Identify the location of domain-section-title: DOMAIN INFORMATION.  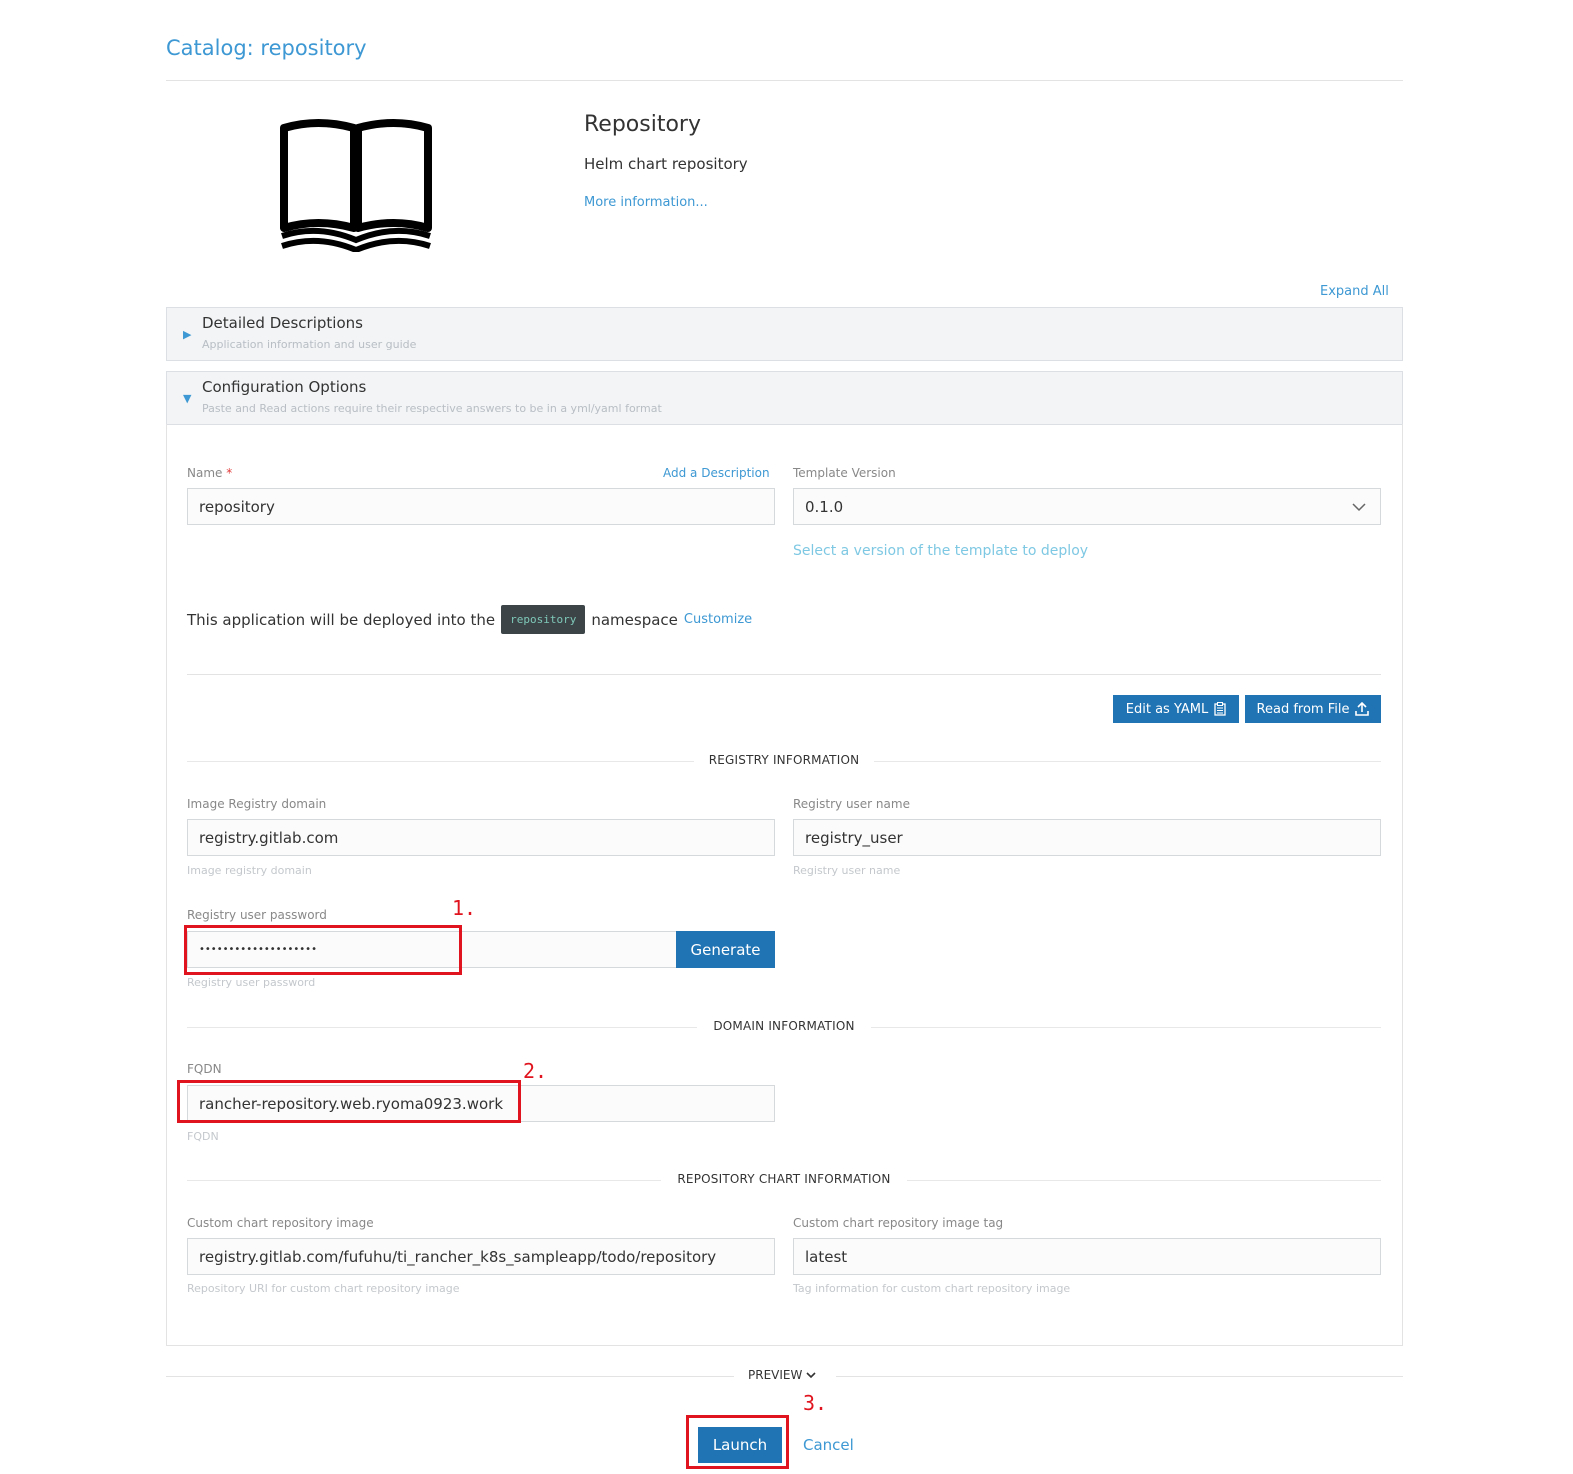
(784, 1026).